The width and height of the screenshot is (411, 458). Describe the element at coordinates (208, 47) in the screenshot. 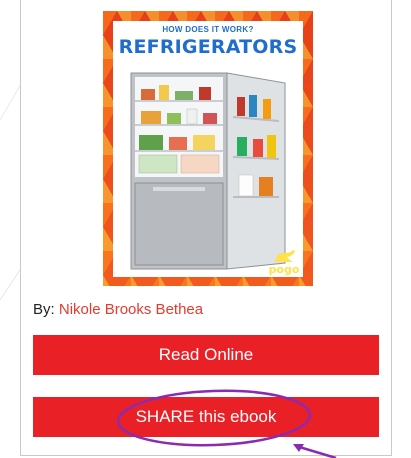

I see `cover-title: REFRIGERATORS` at that location.